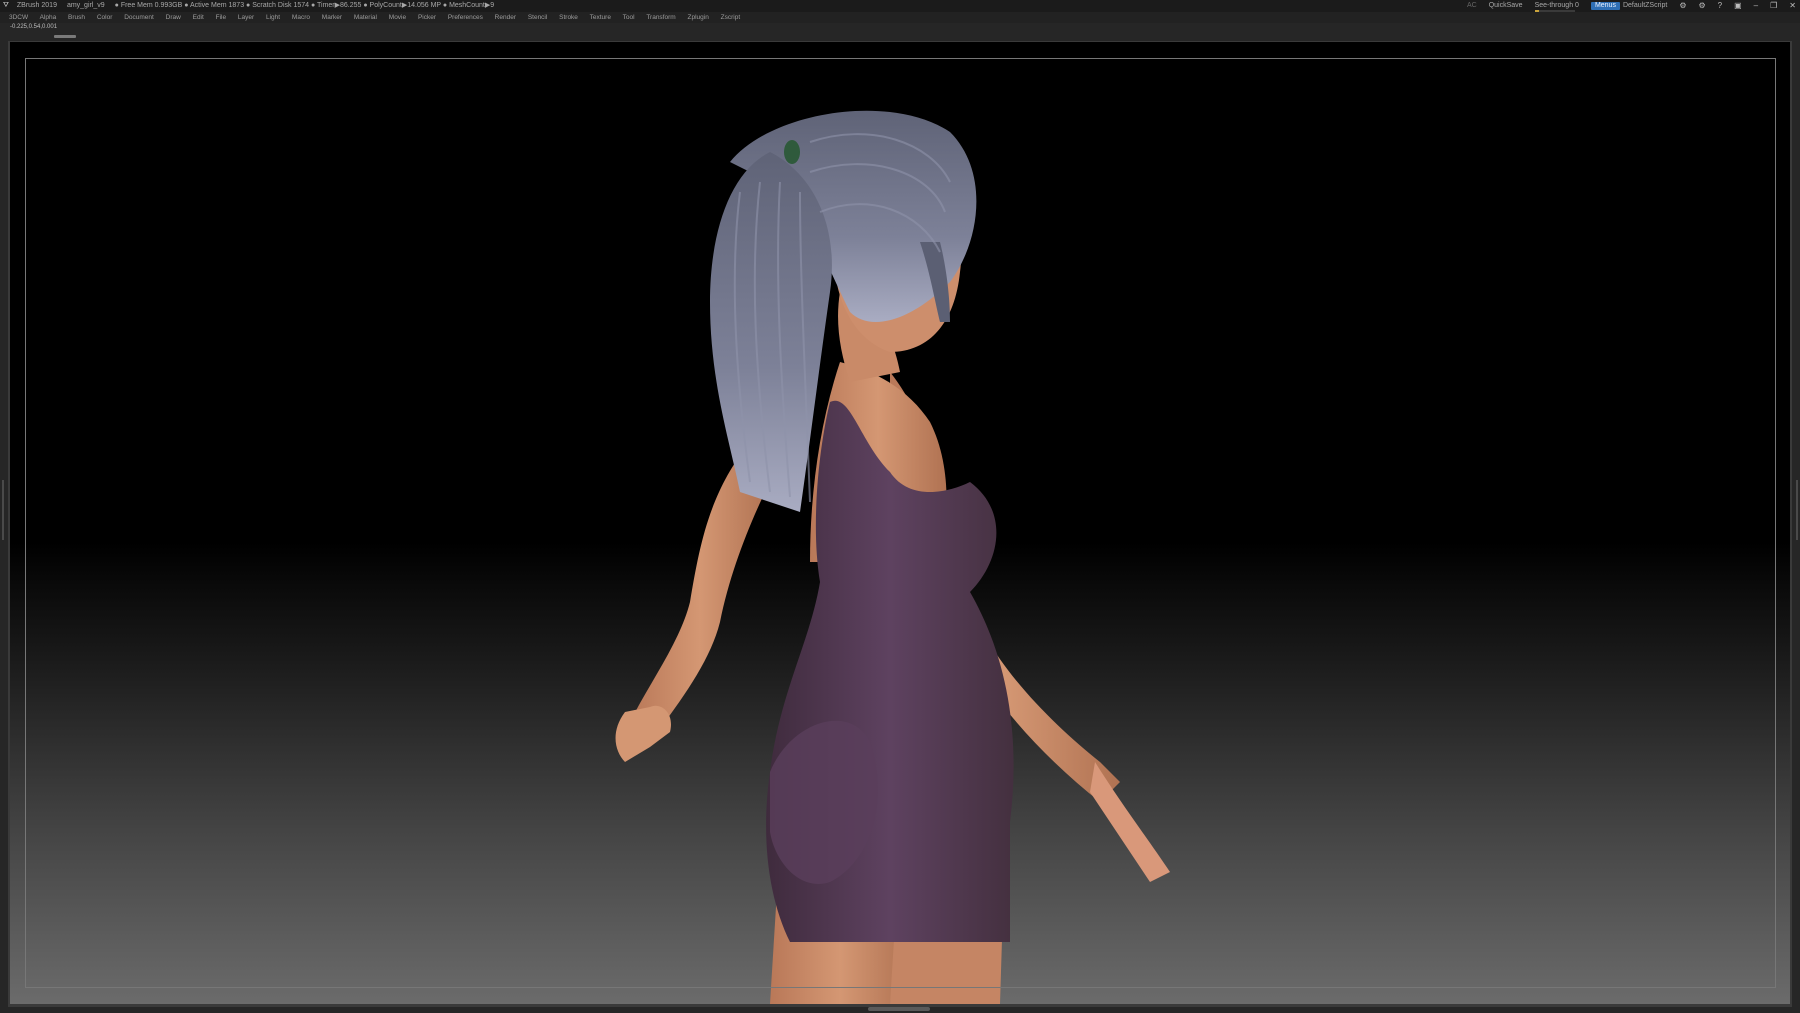 The height and width of the screenshot is (1013, 1800). I want to click on menu-draw: Draw, so click(173, 17).